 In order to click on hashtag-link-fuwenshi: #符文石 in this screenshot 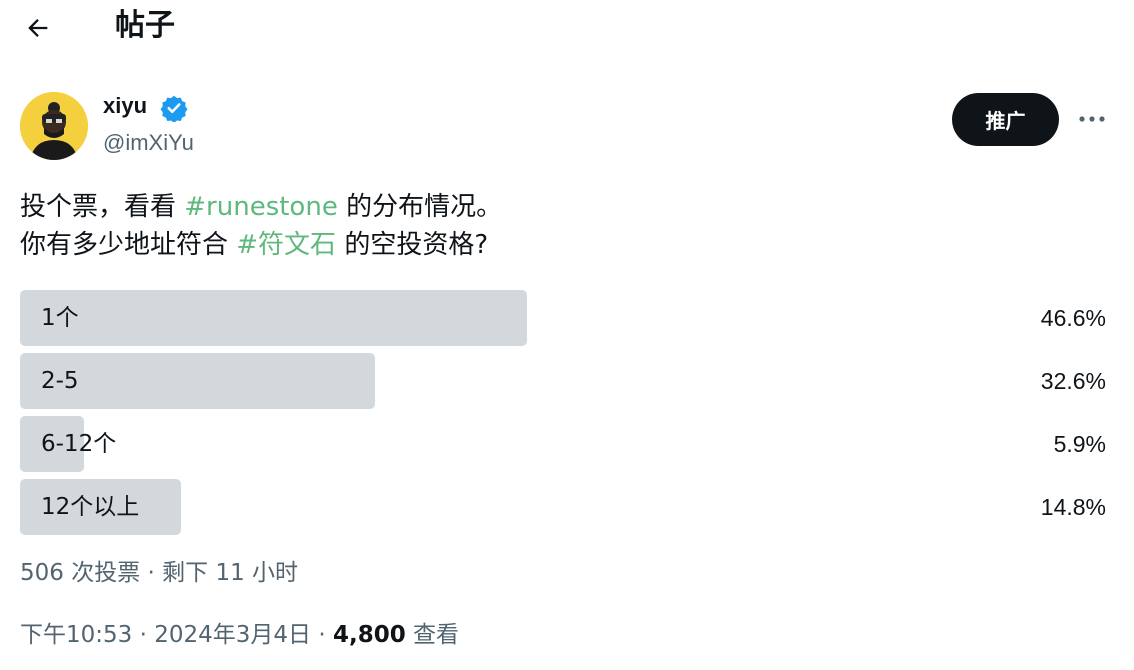, I will do `click(286, 245)`.